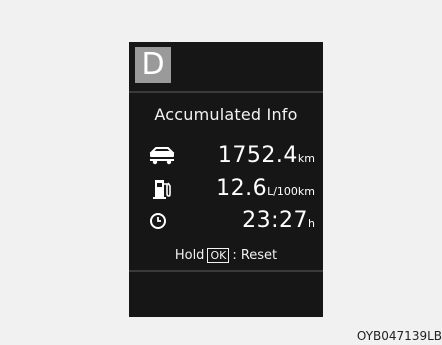 The image size is (442, 345). What do you see at coordinates (162, 157) in the screenshot?
I see `car-icon` at bounding box center [162, 157].